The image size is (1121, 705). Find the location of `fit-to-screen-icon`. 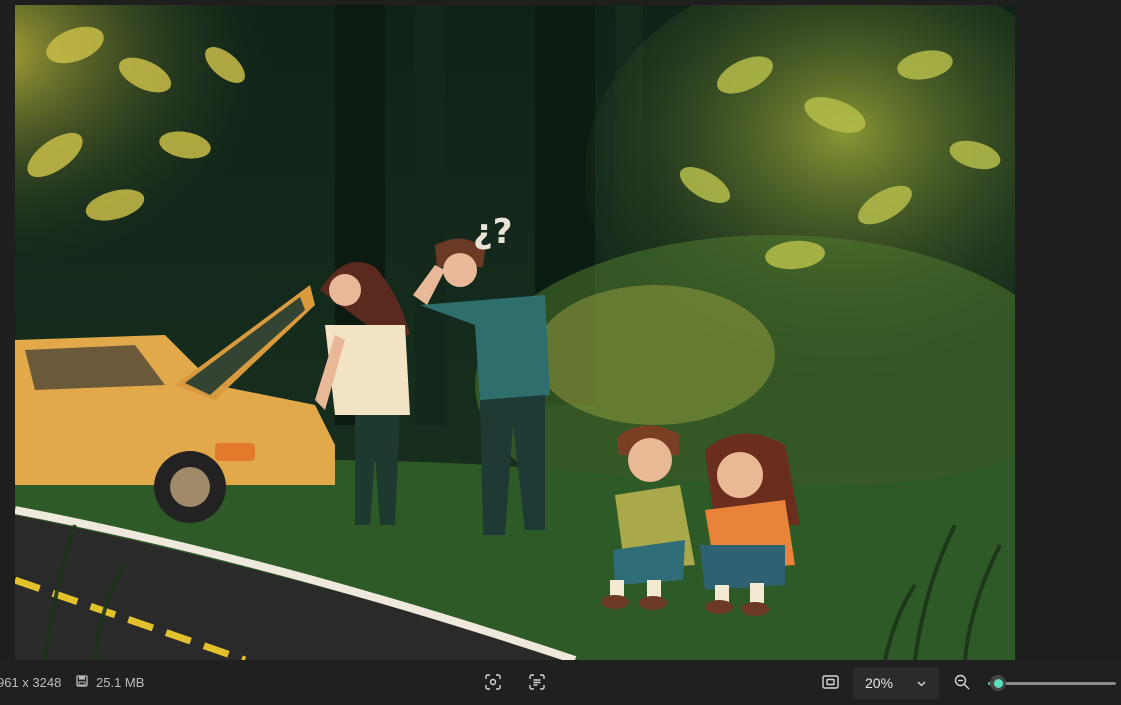

fit-to-screen-icon is located at coordinates (493, 683).